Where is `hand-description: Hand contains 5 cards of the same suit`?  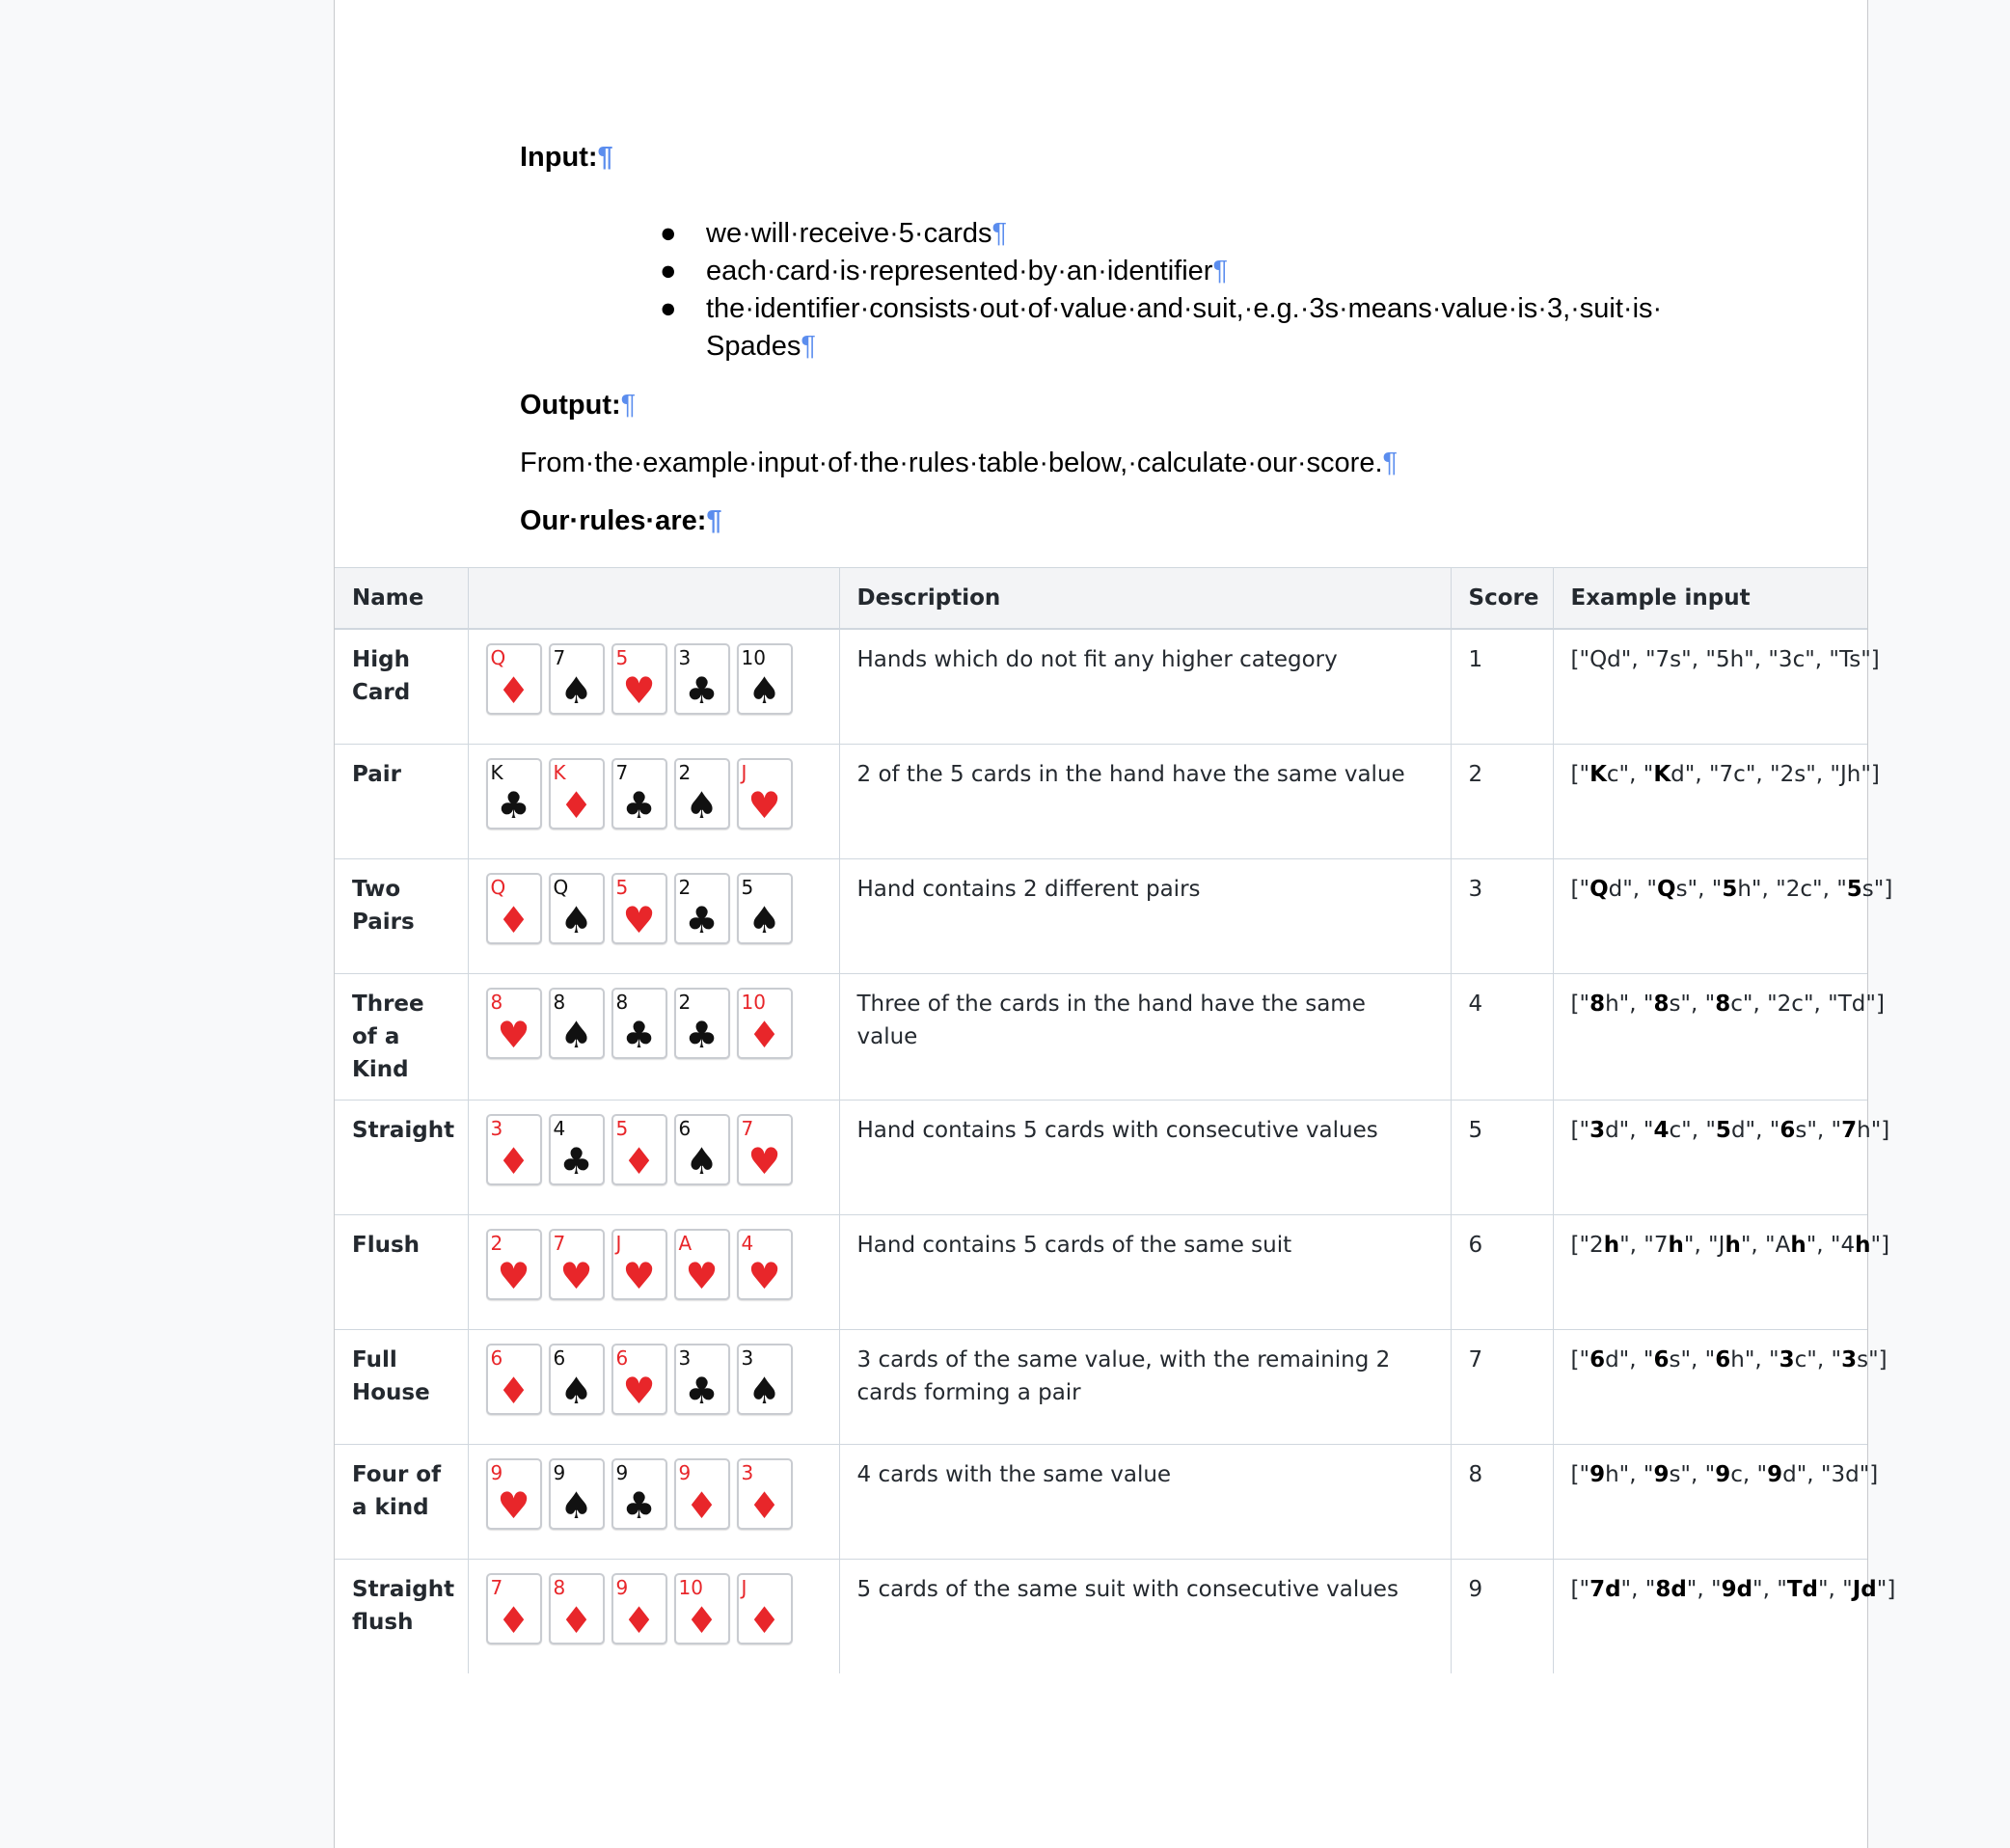 hand-description: Hand contains 5 cards of the same suit is located at coordinates (1145, 1272).